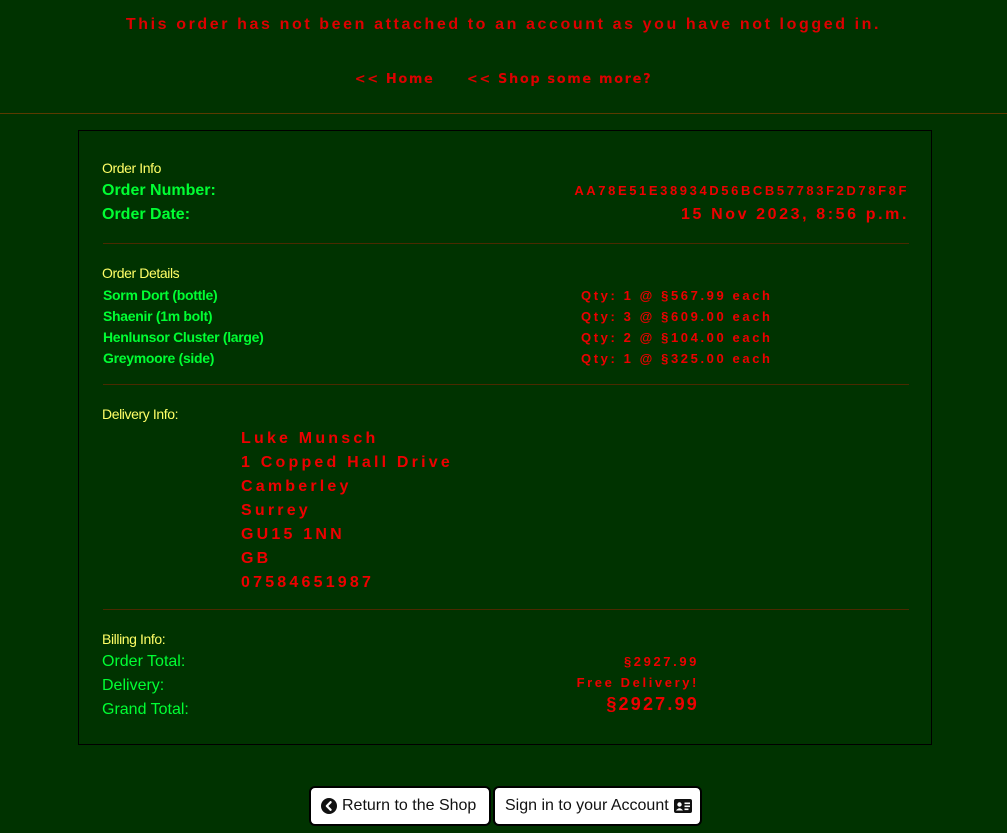 The height and width of the screenshot is (833, 1007). I want to click on order-total-label: Order Total:, so click(144, 661).